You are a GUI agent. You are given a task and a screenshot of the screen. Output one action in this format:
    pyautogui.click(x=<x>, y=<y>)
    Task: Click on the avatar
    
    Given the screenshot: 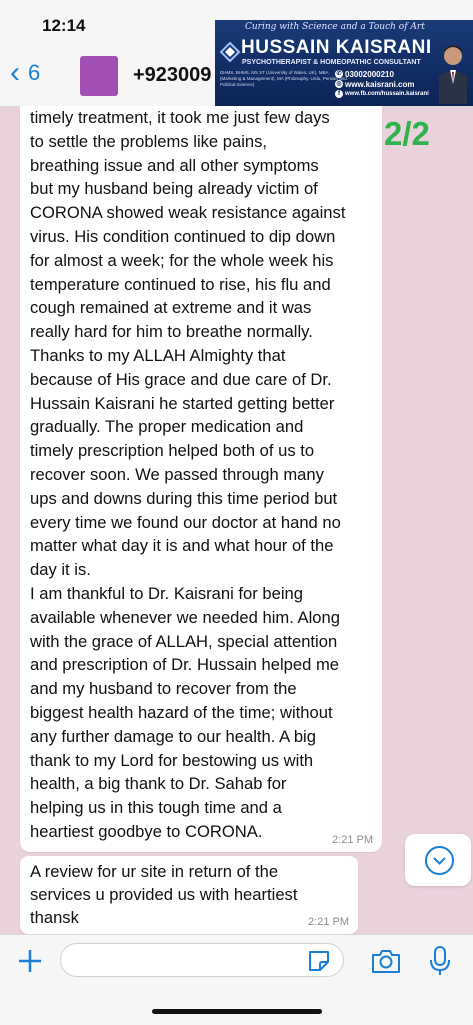 What is the action you would take?
    pyautogui.click(x=99, y=76)
    